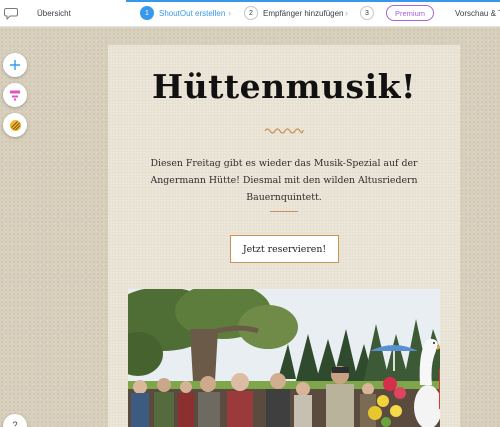  I want to click on line-divider, so click(284, 211).